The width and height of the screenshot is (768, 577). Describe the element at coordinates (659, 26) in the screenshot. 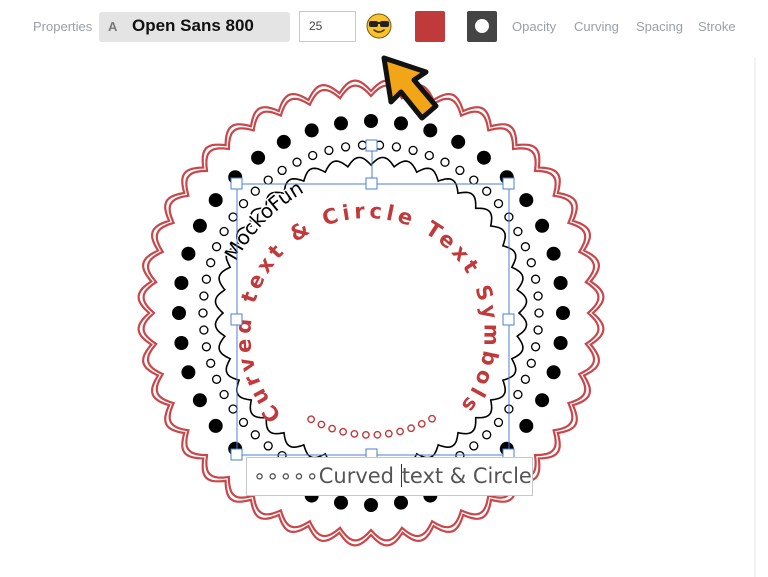

I see `spacing-button: Spacing` at that location.